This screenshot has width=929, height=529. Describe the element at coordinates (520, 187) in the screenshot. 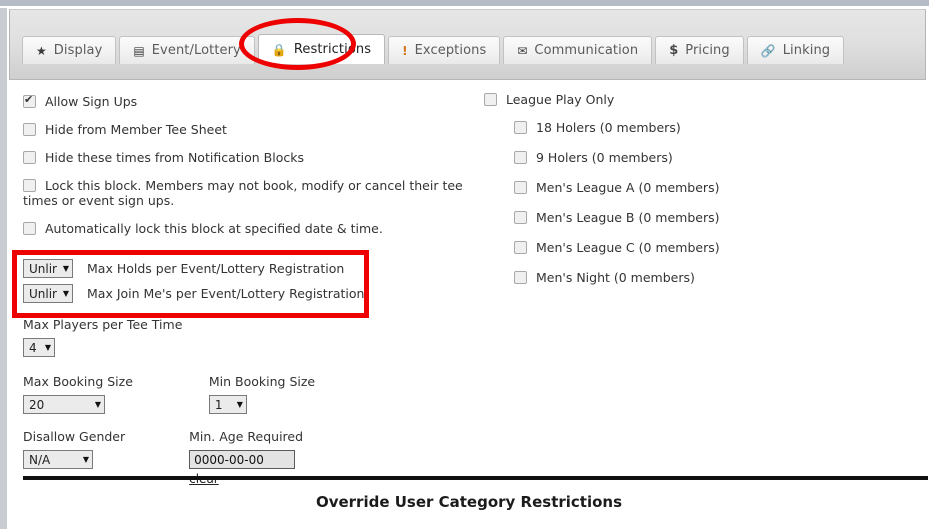

I see `checkbox-league-mens-league-a` at that location.